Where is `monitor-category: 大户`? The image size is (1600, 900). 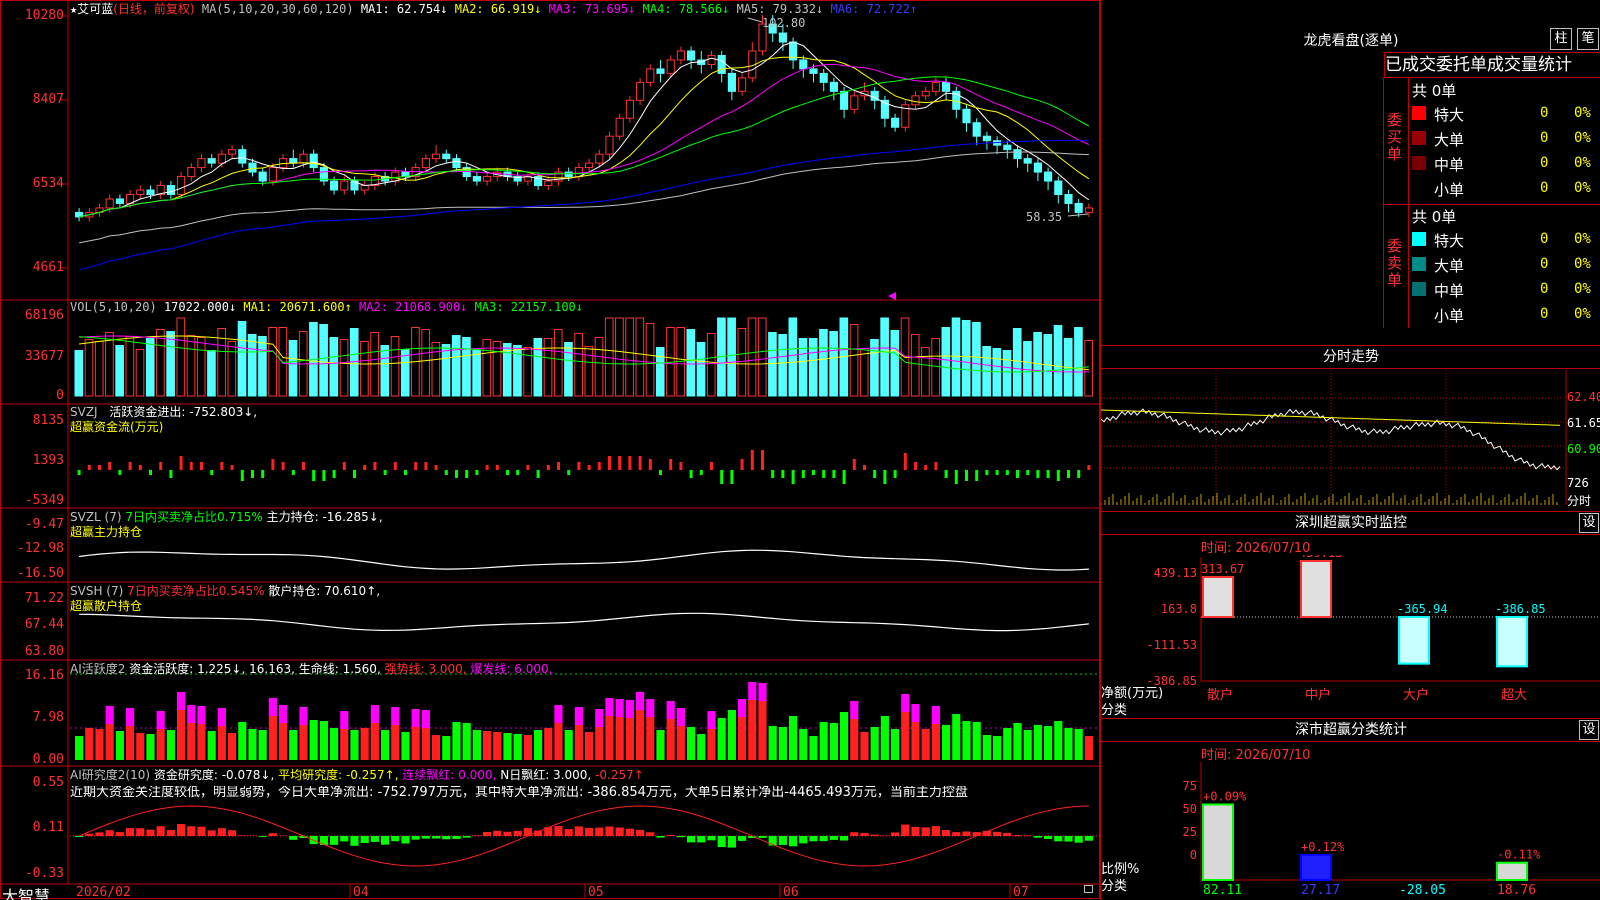 monitor-category: 大户 is located at coordinates (1416, 695).